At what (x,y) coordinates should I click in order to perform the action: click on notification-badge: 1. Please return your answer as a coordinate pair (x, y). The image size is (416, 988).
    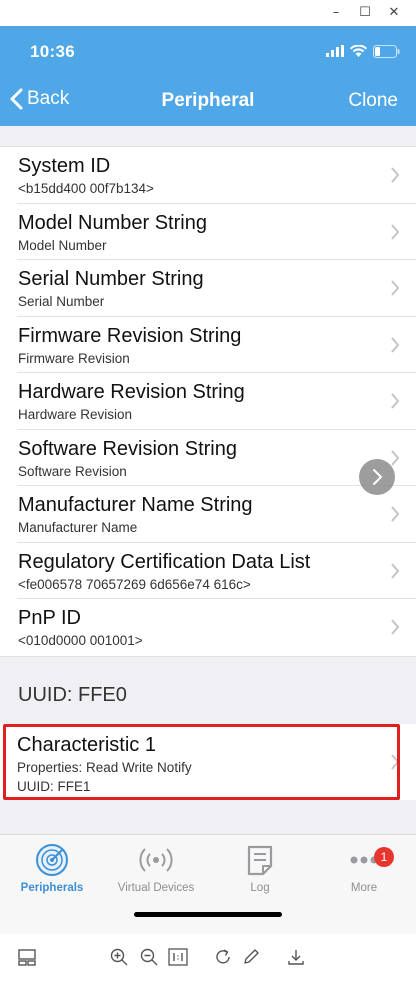
    Looking at the image, I should click on (384, 857).